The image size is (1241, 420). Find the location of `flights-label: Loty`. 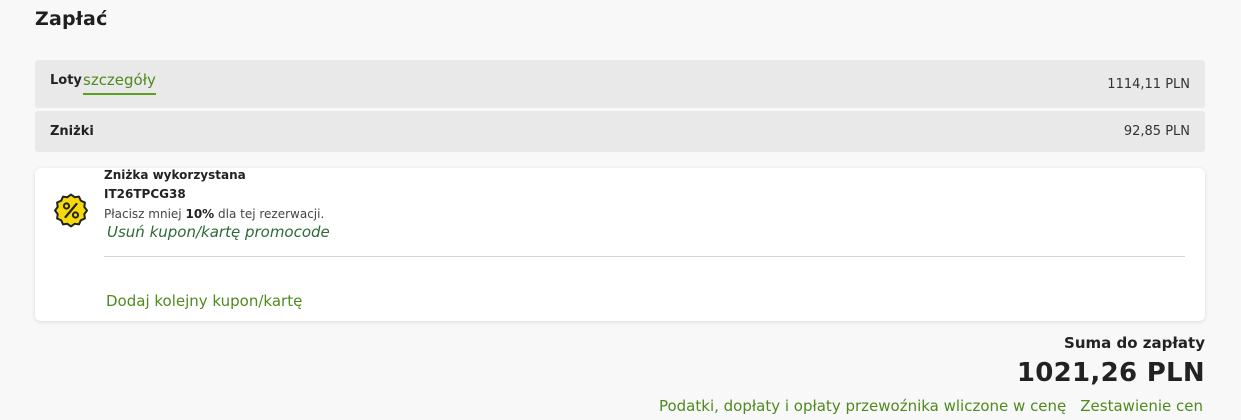

flights-label: Loty is located at coordinates (66, 80).